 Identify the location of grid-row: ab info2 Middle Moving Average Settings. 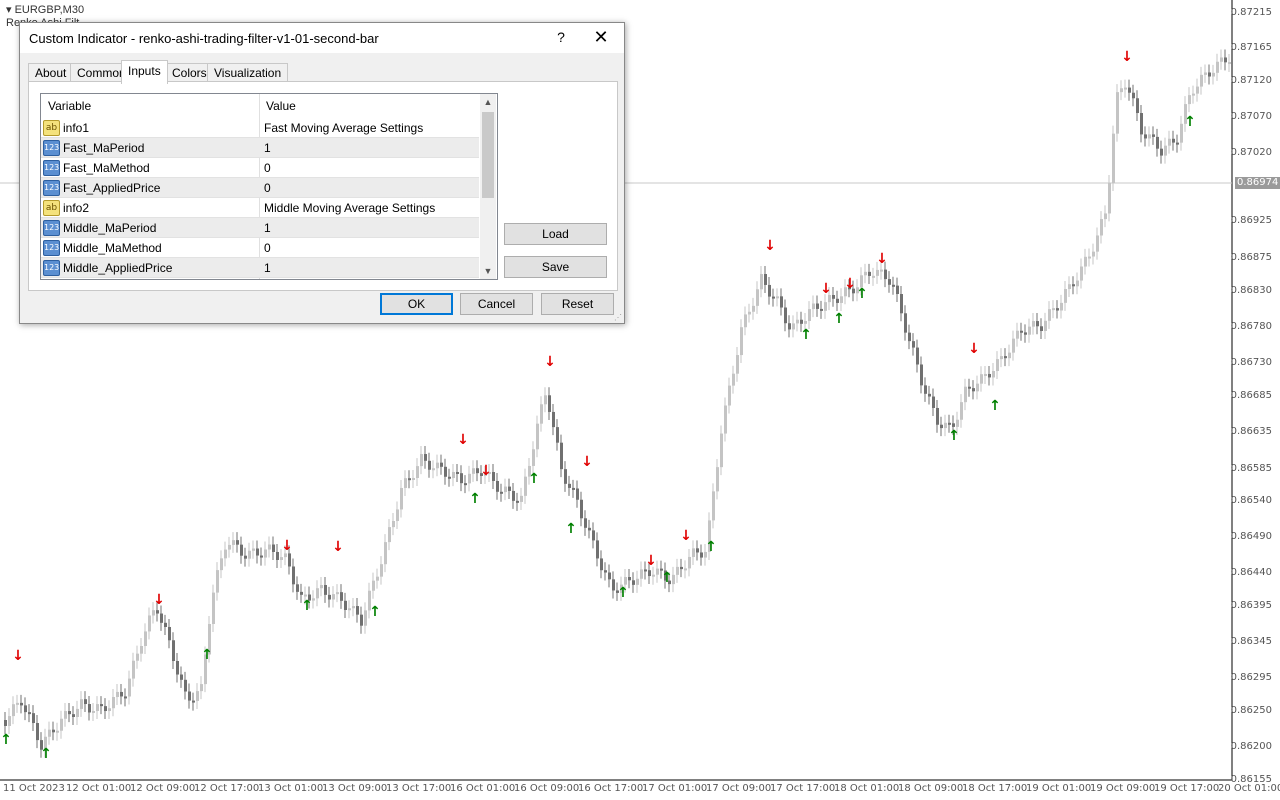
(260, 208).